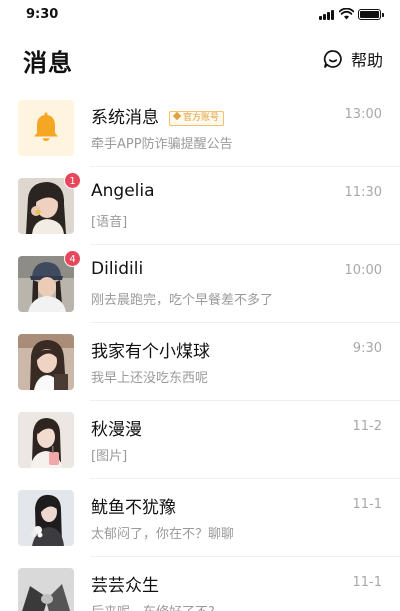  Describe the element at coordinates (200, 284) in the screenshot. I see `conversation-row-dilidili: 4 Dilidili 刚去晨跑完，吃个早餐差不多了 10:00` at that location.